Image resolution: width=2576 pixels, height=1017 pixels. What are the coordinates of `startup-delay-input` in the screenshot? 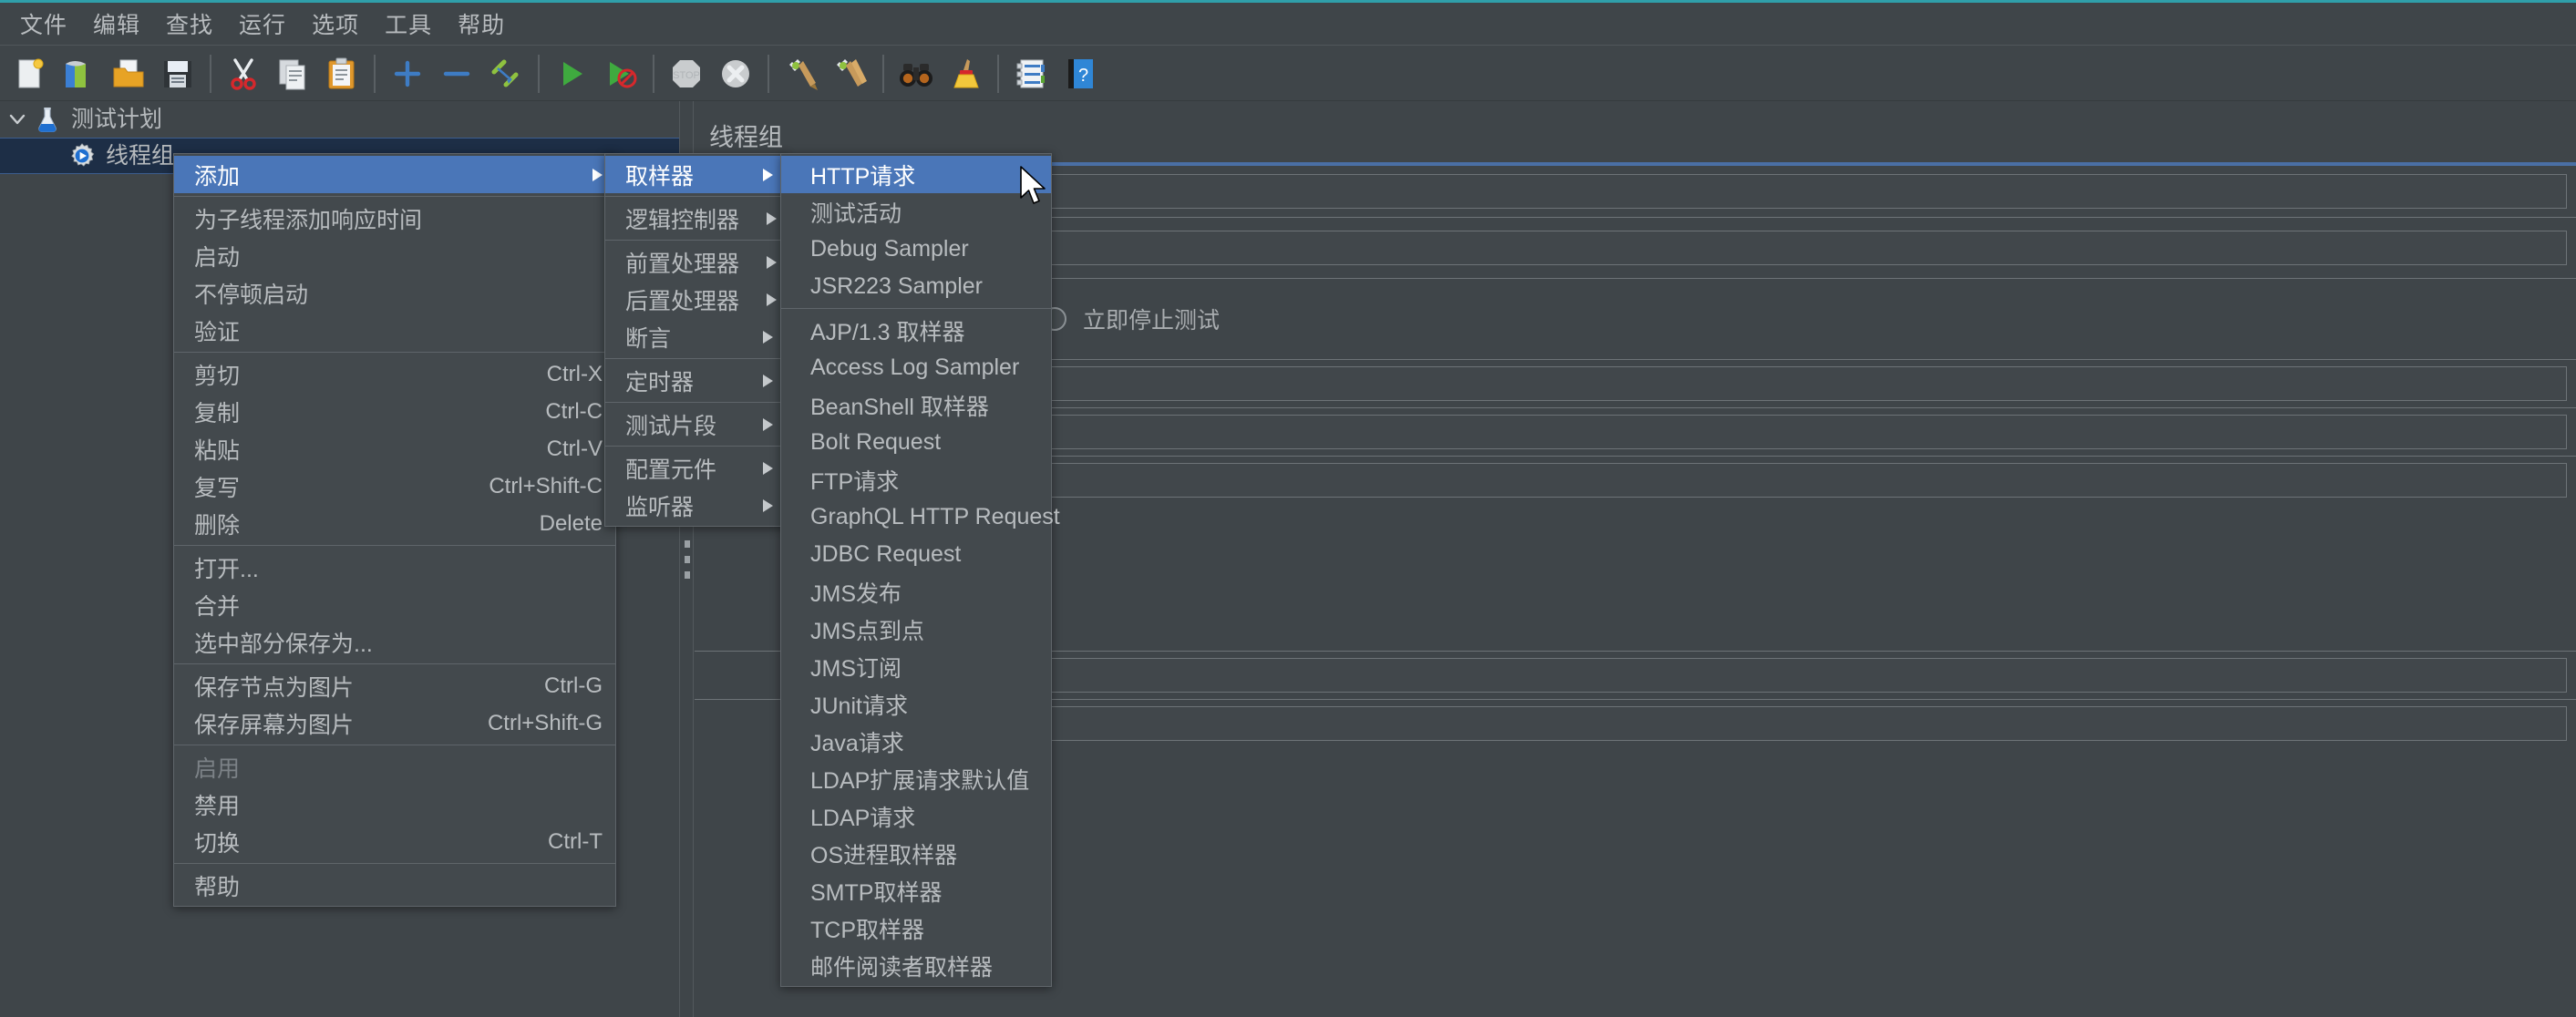 It's located at (1756, 723).